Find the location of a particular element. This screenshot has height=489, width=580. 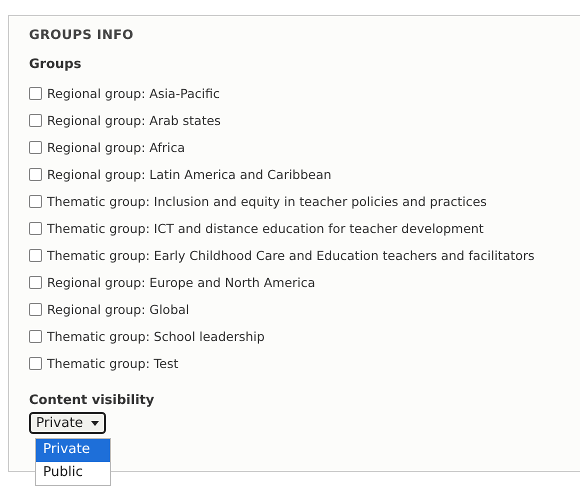

dropdown-option: Private is located at coordinates (73, 450).